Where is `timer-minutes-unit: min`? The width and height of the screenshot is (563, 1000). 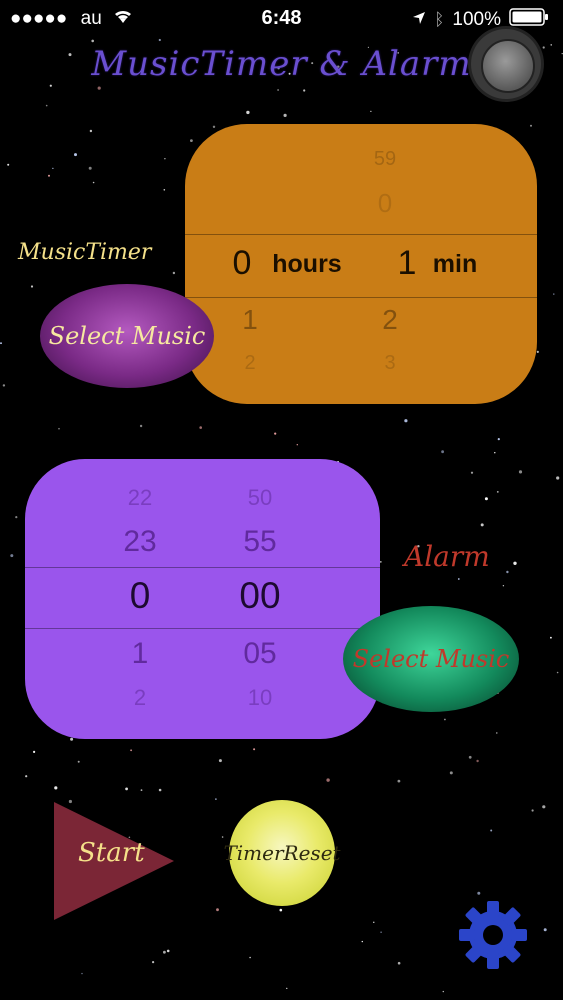 timer-minutes-unit: min is located at coordinates (455, 264).